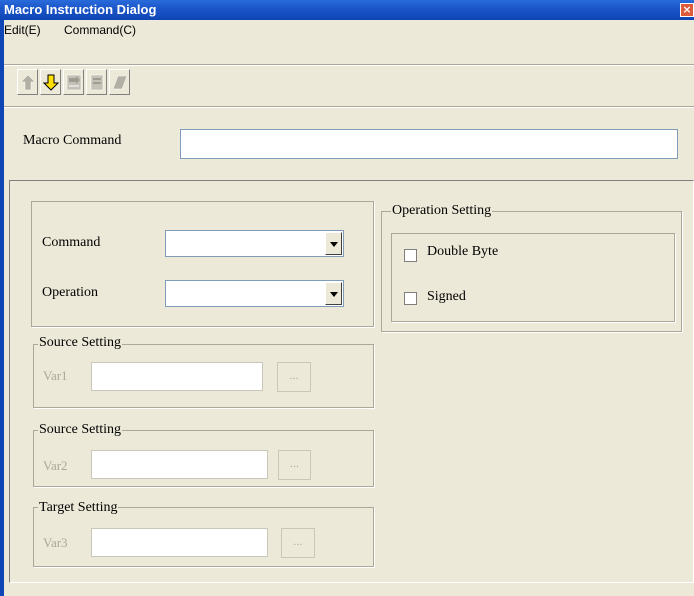  I want to click on operation-setting-legend: Operation Setting, so click(442, 211).